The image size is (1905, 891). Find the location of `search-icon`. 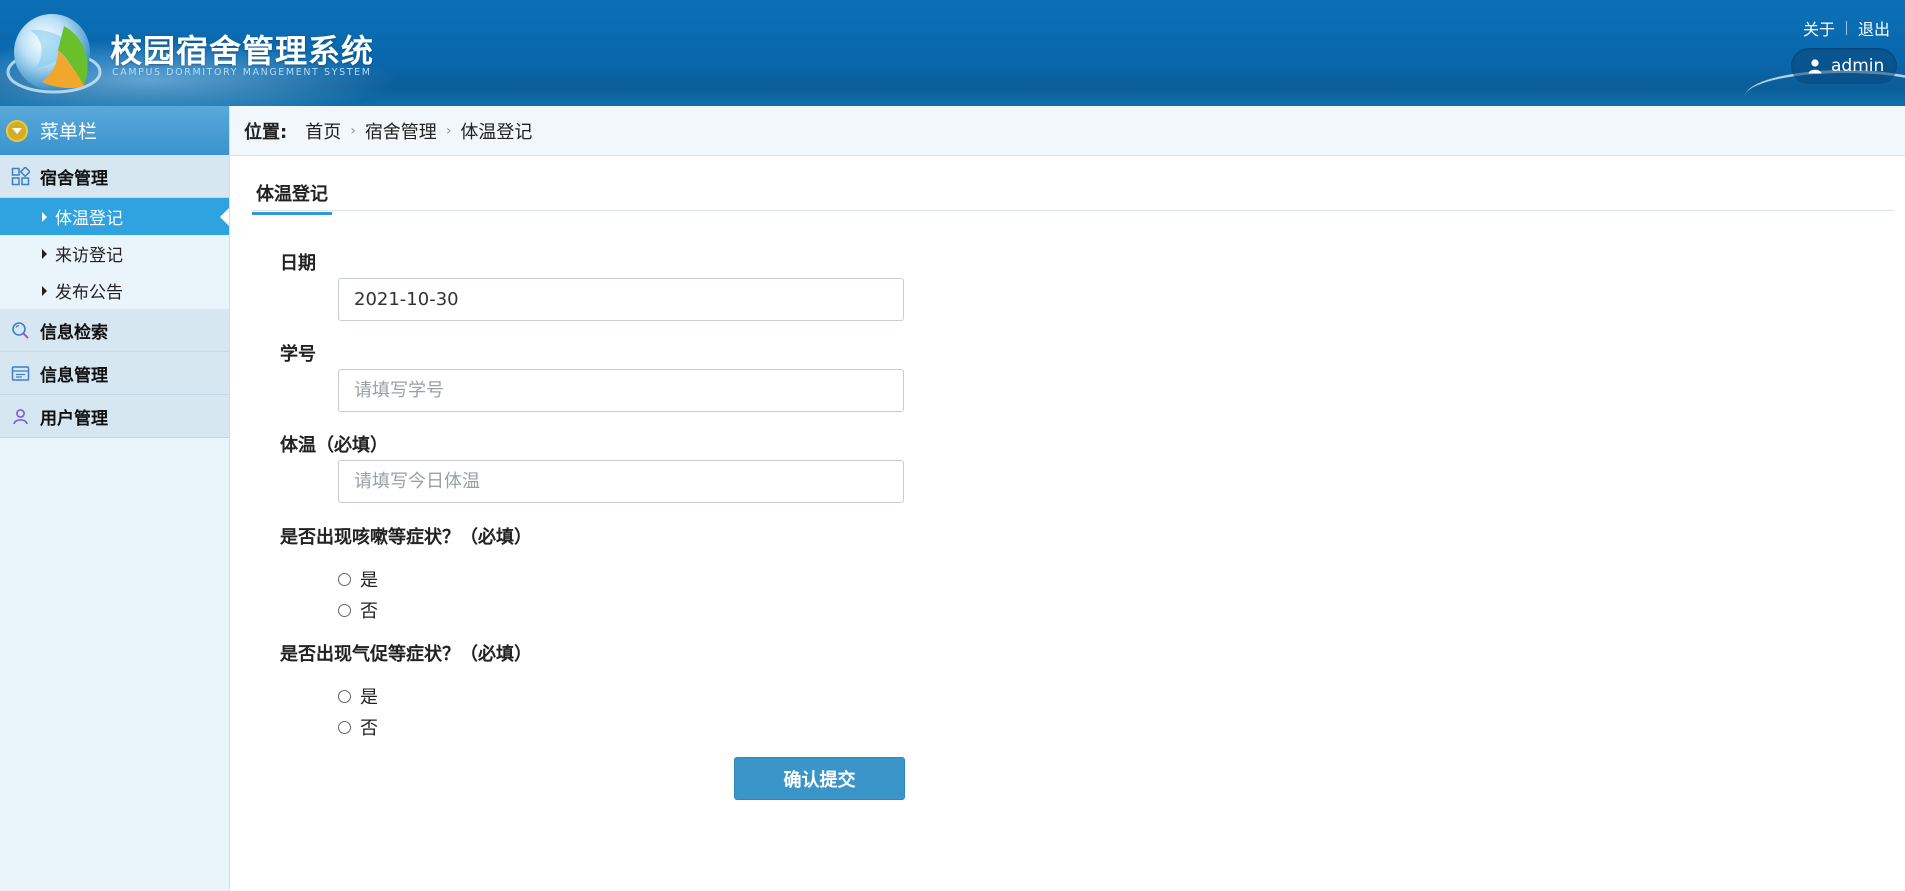

search-icon is located at coordinates (20, 330).